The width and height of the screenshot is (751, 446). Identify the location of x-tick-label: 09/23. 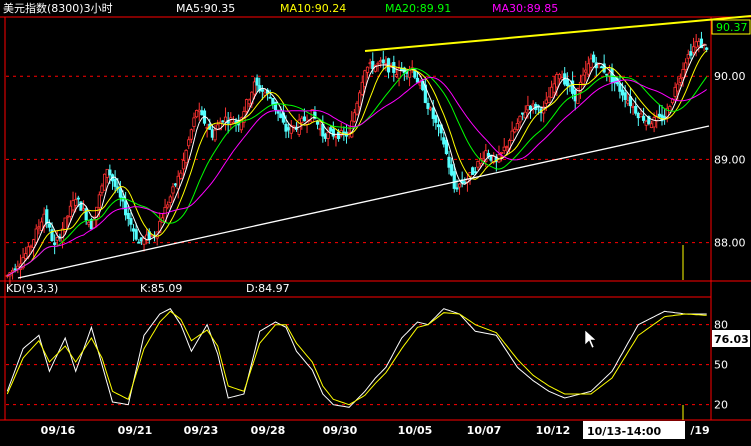
(201, 430).